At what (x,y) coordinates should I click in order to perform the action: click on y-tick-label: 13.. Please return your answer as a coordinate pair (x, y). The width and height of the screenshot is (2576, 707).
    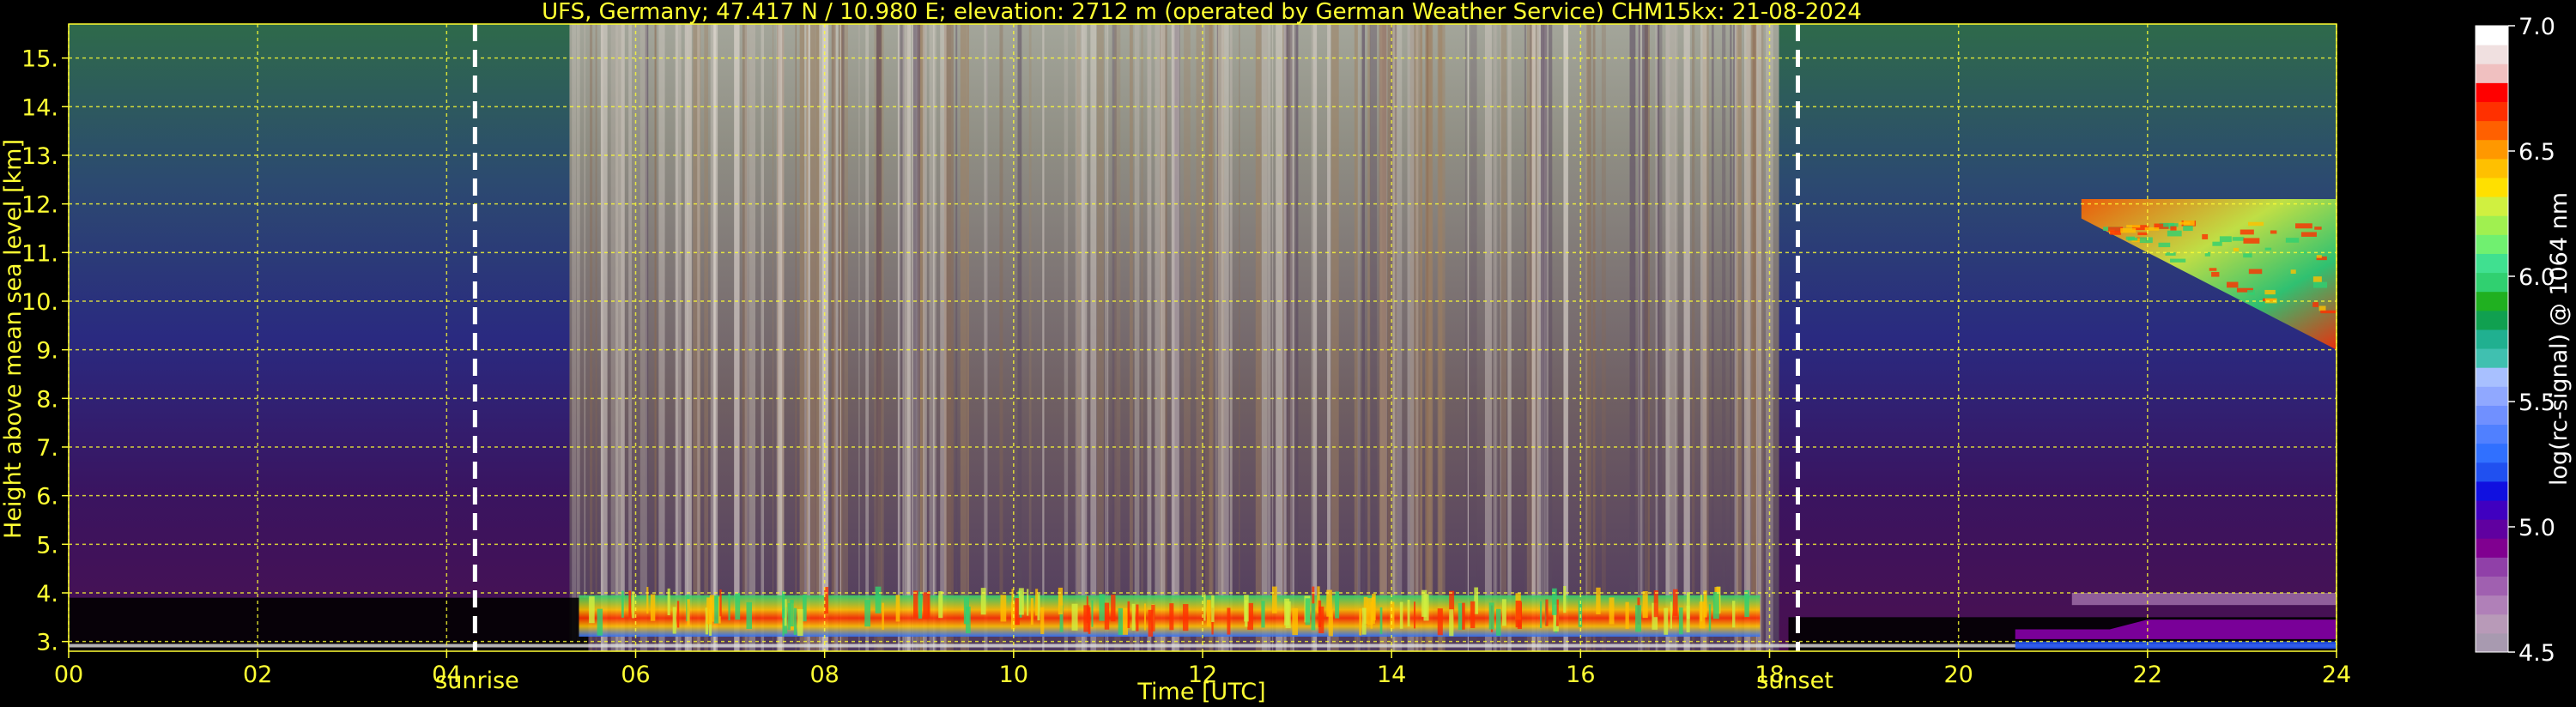
    Looking at the image, I should click on (39, 156).